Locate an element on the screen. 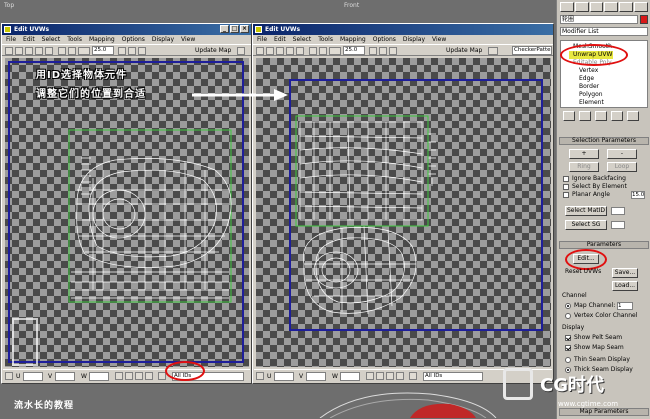 Image resolution: width=650 pixels, height=419 pixels. modify-tab is located at coordinates (581, 7).